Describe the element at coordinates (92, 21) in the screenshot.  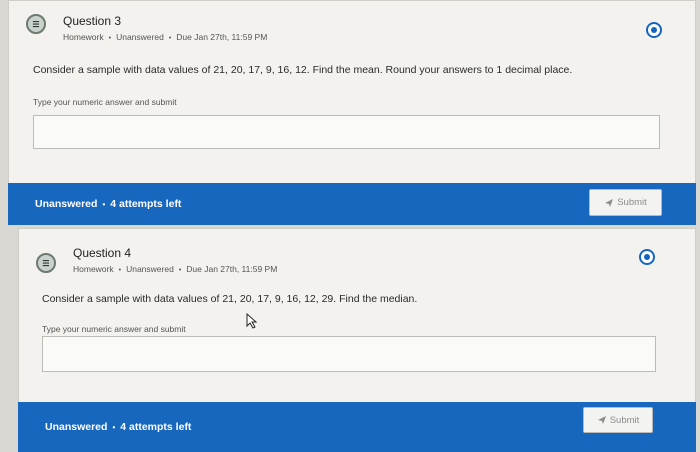
I see `question-title: Question 3` at that location.